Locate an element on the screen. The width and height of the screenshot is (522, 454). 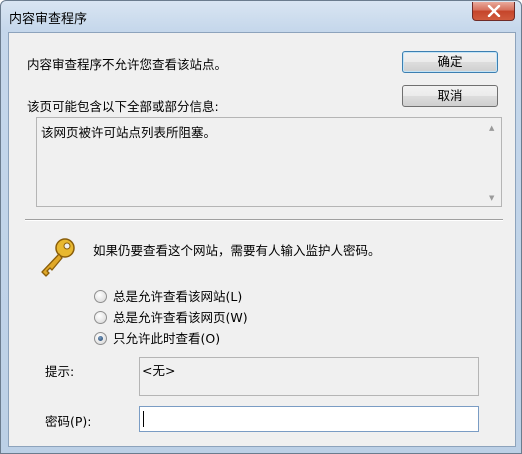
radio-label: 总是允许查看该网页(W) is located at coordinates (180, 317).